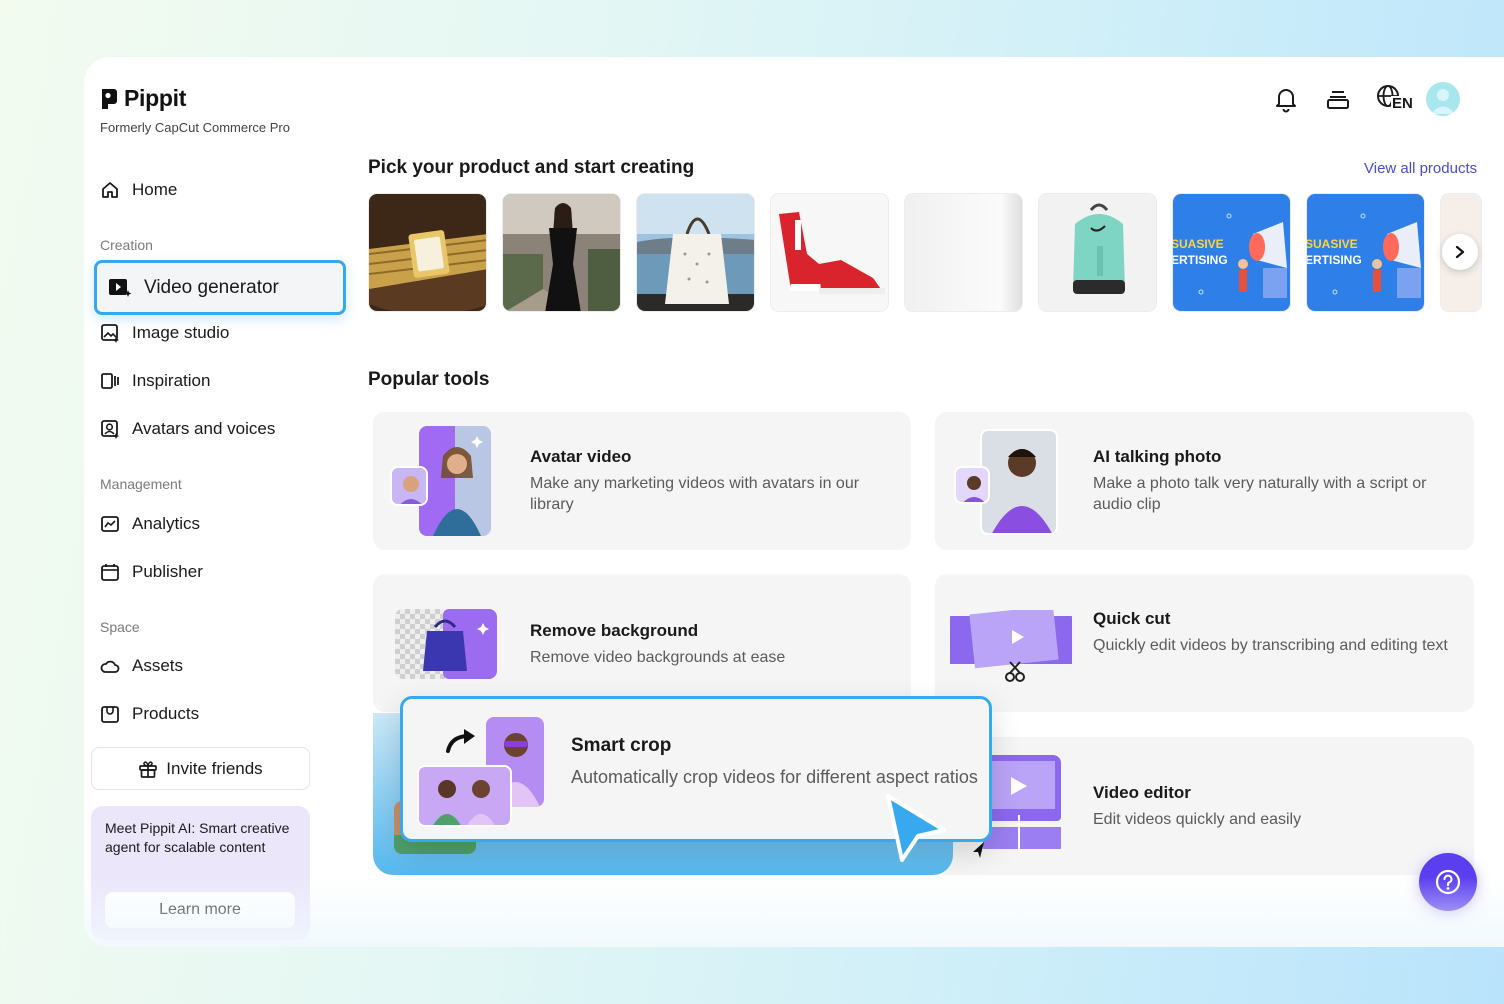  What do you see at coordinates (1402, 103) in the screenshot?
I see `language-code: EN` at bounding box center [1402, 103].